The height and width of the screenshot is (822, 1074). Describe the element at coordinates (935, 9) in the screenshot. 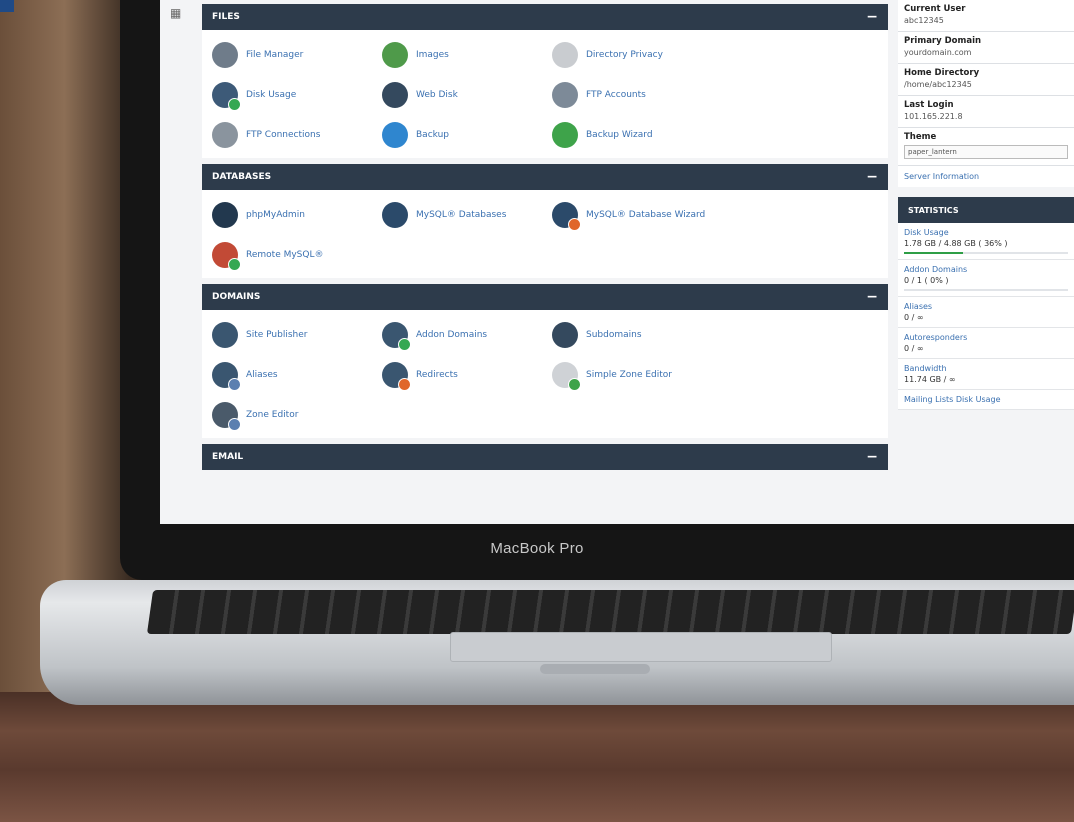

I see `info-key: Current User` at that location.